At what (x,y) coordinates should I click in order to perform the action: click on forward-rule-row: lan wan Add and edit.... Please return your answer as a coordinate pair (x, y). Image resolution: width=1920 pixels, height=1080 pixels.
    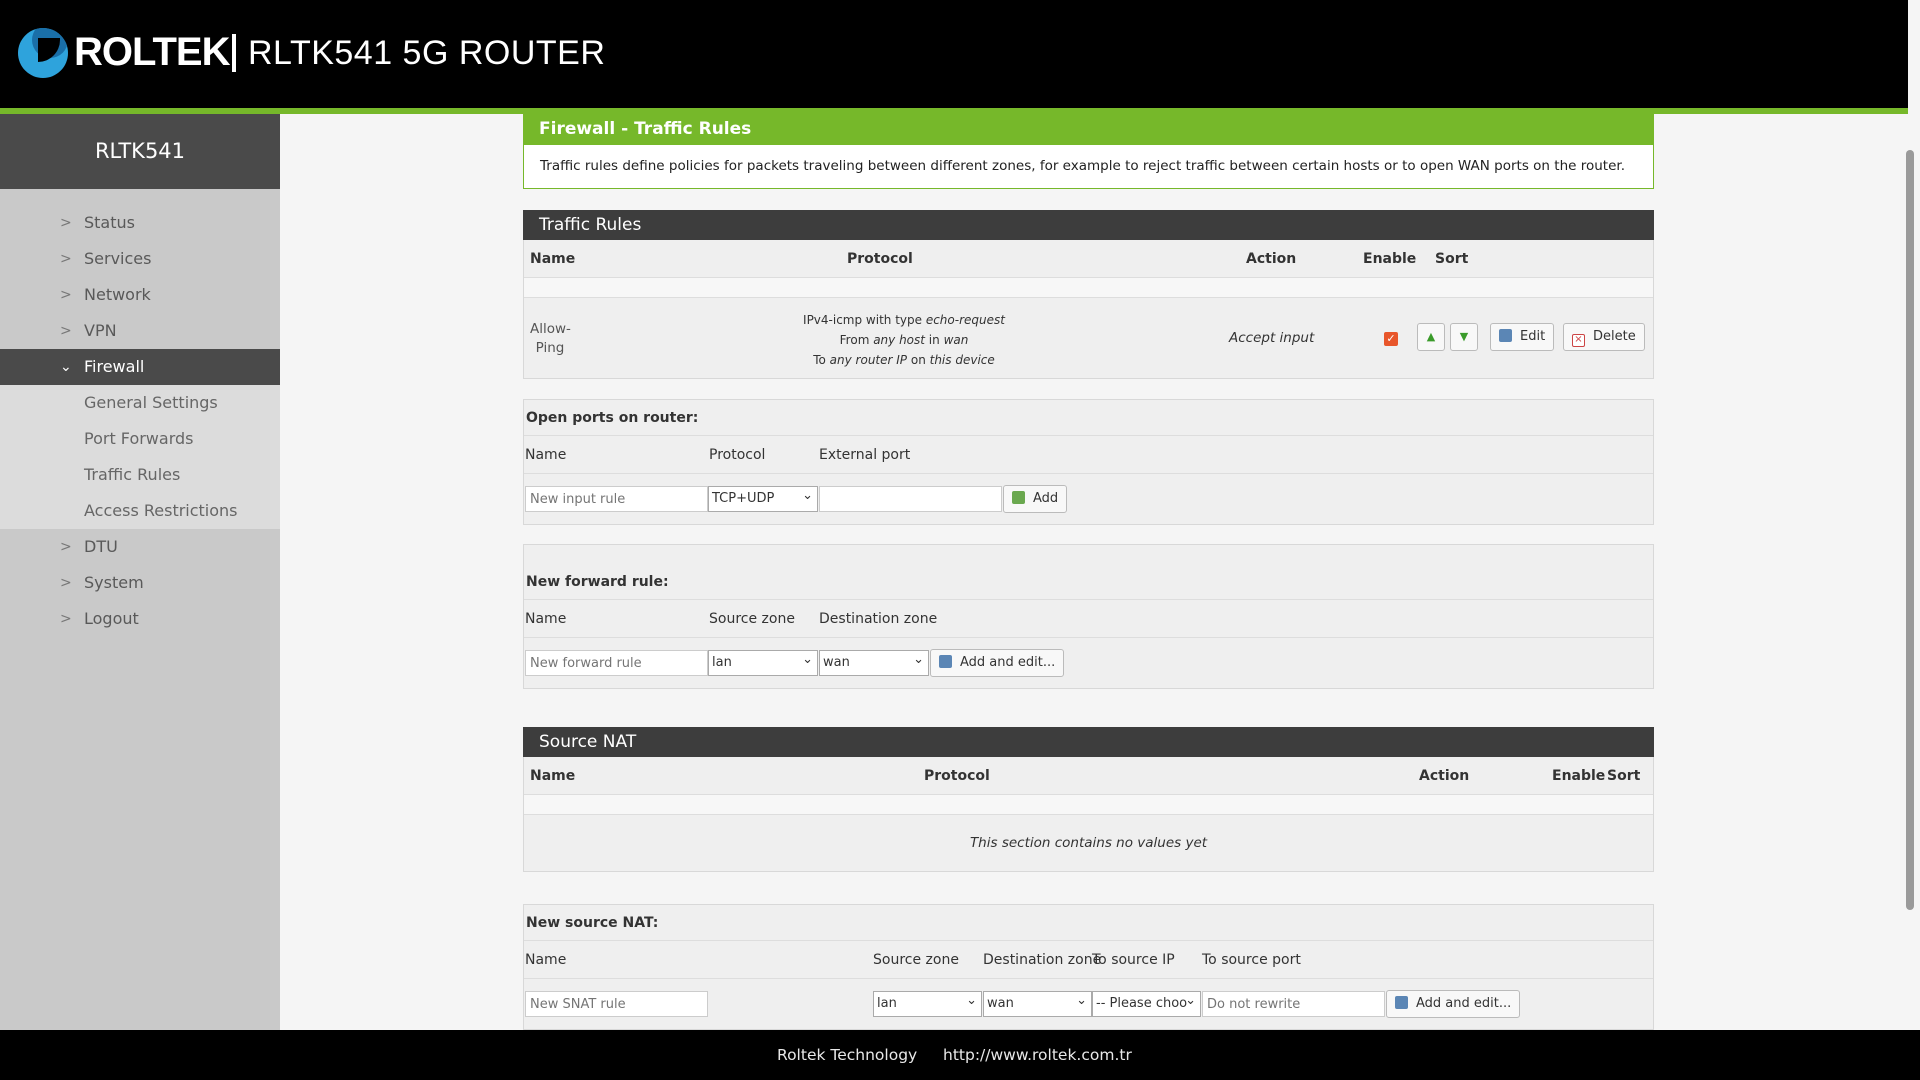
    Looking at the image, I should click on (1088, 663).